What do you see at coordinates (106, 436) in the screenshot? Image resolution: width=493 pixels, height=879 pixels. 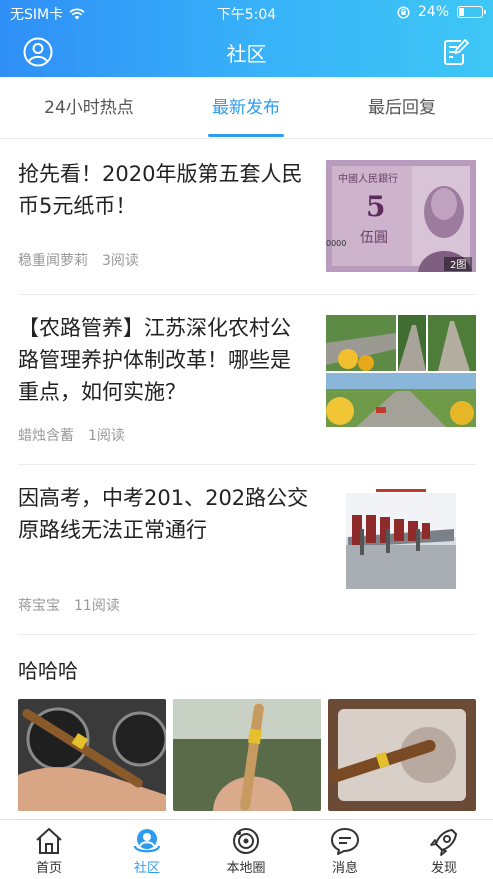 I see `article-reads: 1阅读` at bounding box center [106, 436].